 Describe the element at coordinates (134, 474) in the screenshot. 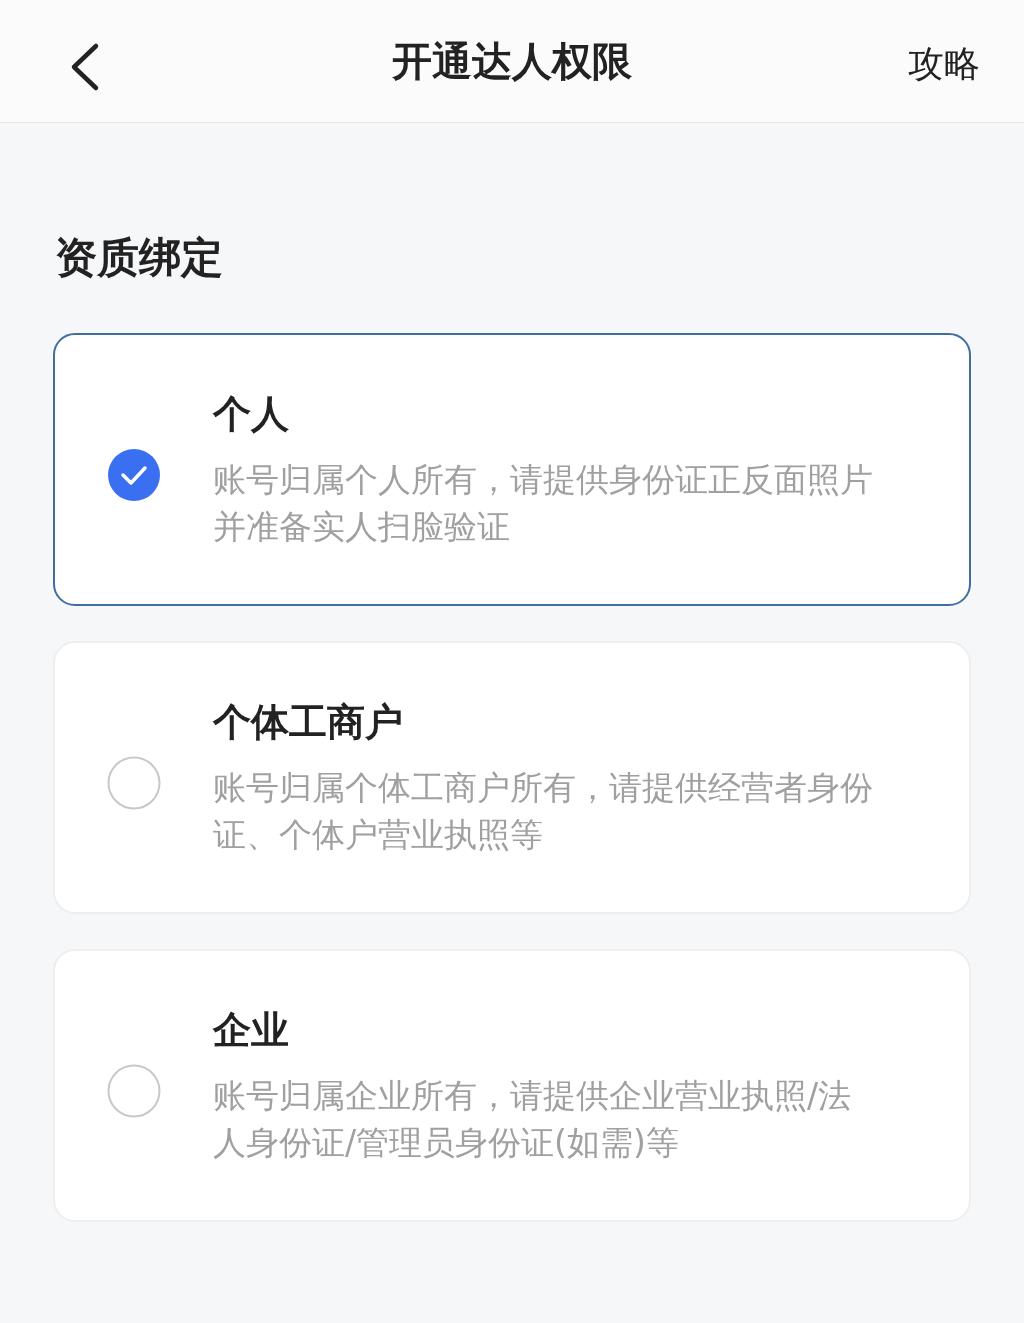

I see `radio-checked-icon` at that location.